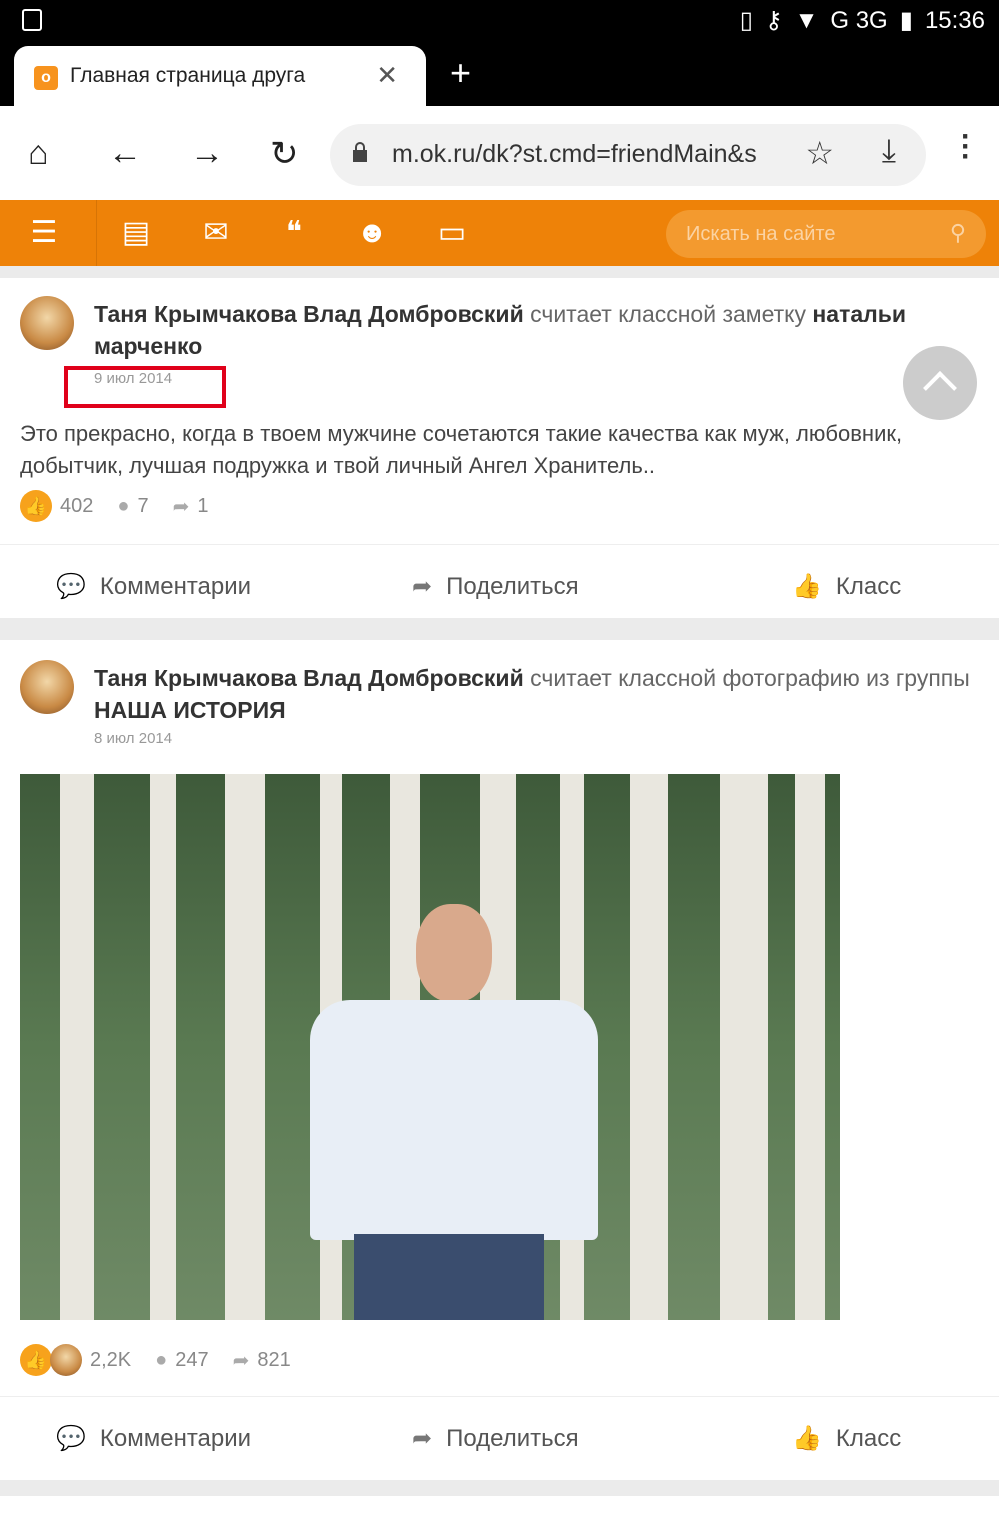 Image resolution: width=999 pixels, height=1536 pixels. I want to click on ok-favicon-icon: о, so click(46, 78).